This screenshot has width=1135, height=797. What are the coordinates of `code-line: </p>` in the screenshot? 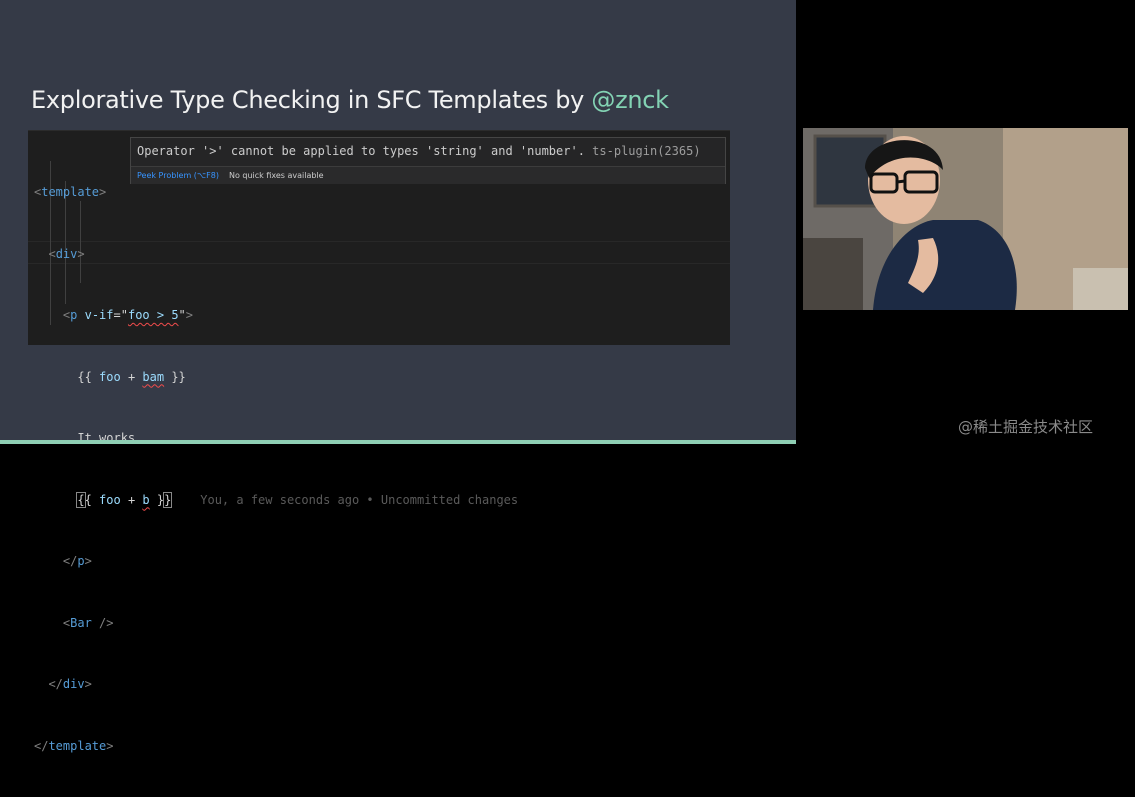 It's located at (276, 561).